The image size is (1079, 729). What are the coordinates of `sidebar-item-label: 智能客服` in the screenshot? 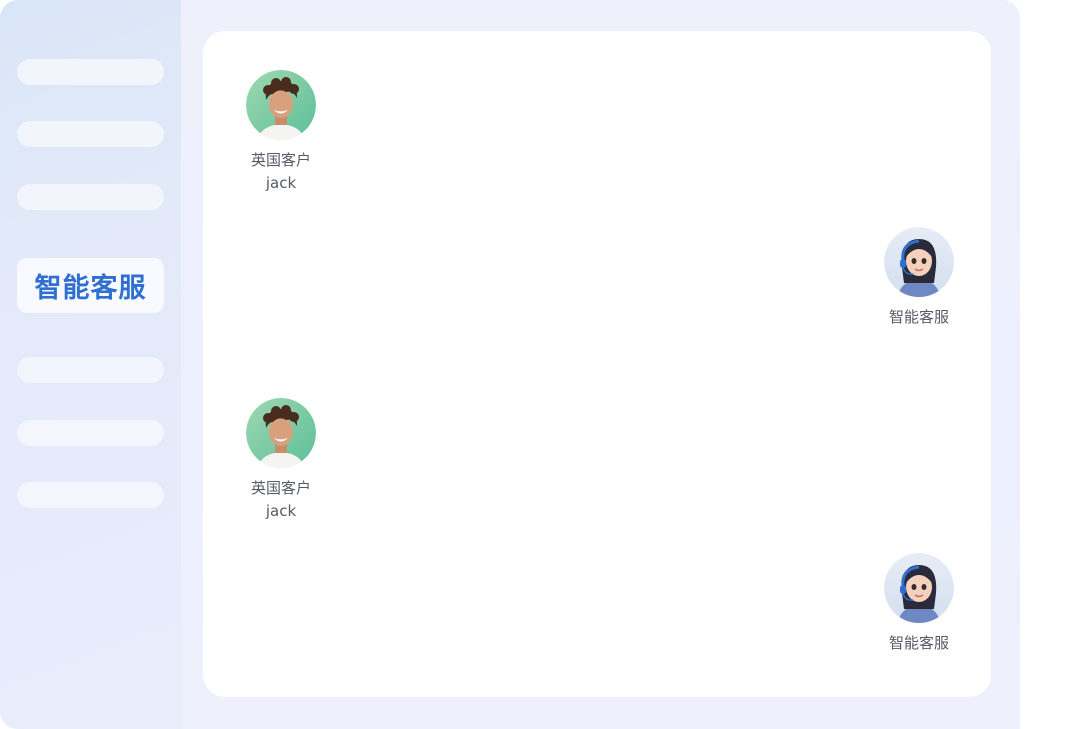 It's located at (90, 288).